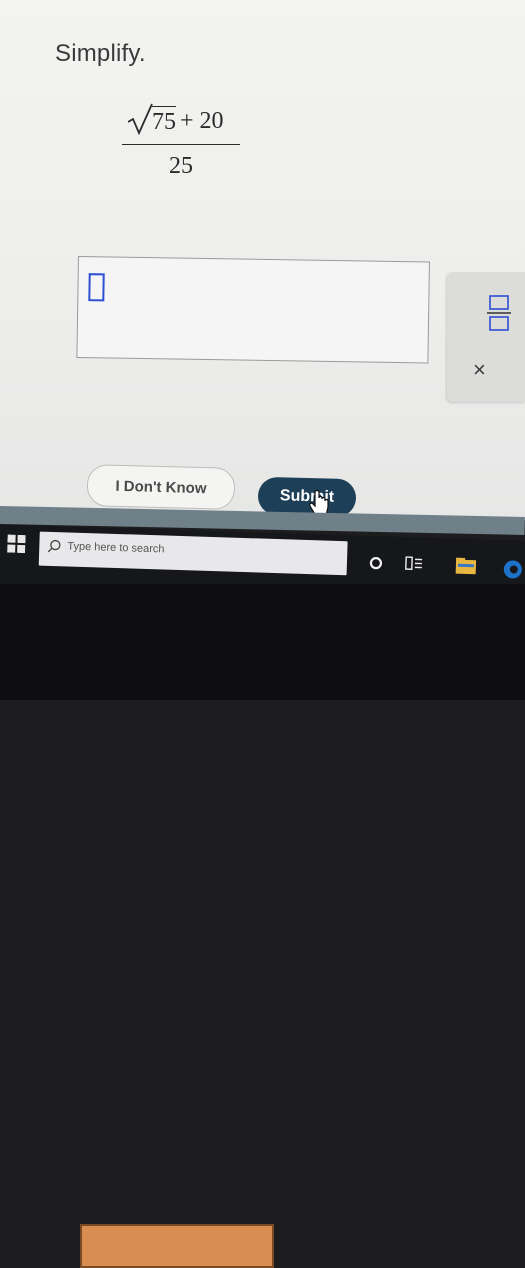 The image size is (525, 1268). What do you see at coordinates (96, 287) in the screenshot?
I see `input-placeholder-box` at bounding box center [96, 287].